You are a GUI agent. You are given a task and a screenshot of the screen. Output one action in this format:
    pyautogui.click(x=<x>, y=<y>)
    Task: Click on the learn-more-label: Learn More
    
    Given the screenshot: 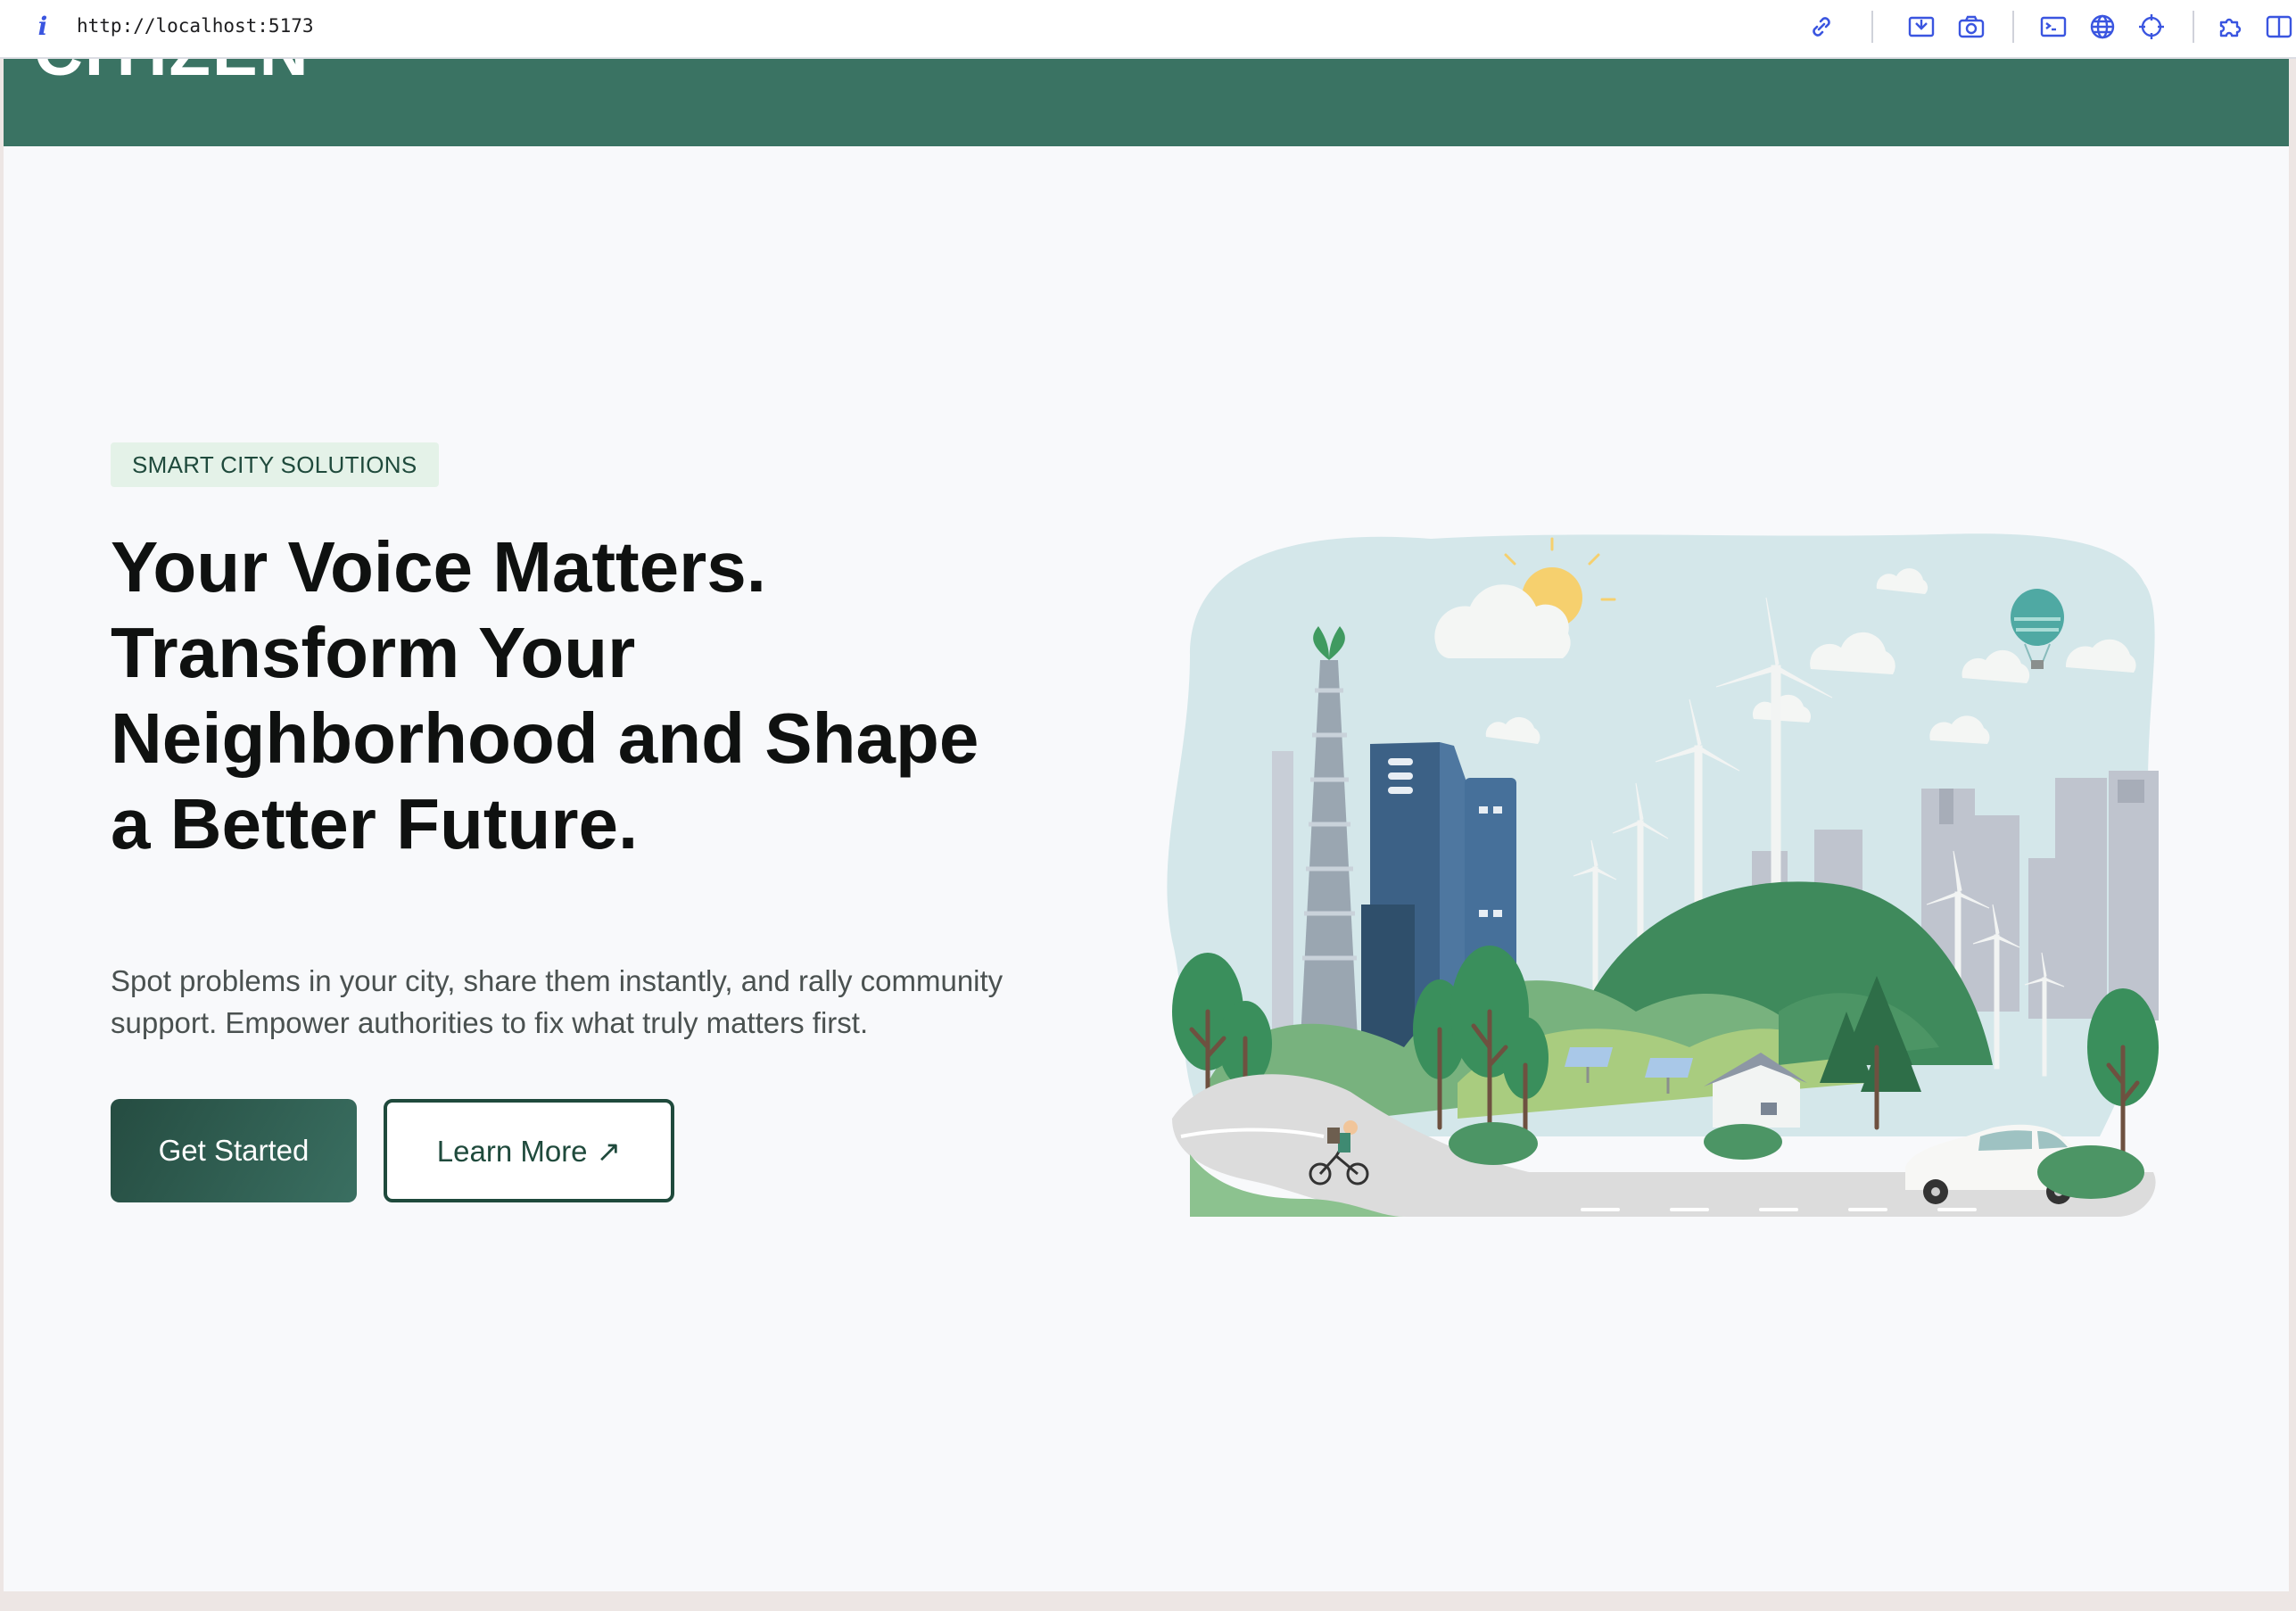 What is the action you would take?
    pyautogui.click(x=512, y=1151)
    